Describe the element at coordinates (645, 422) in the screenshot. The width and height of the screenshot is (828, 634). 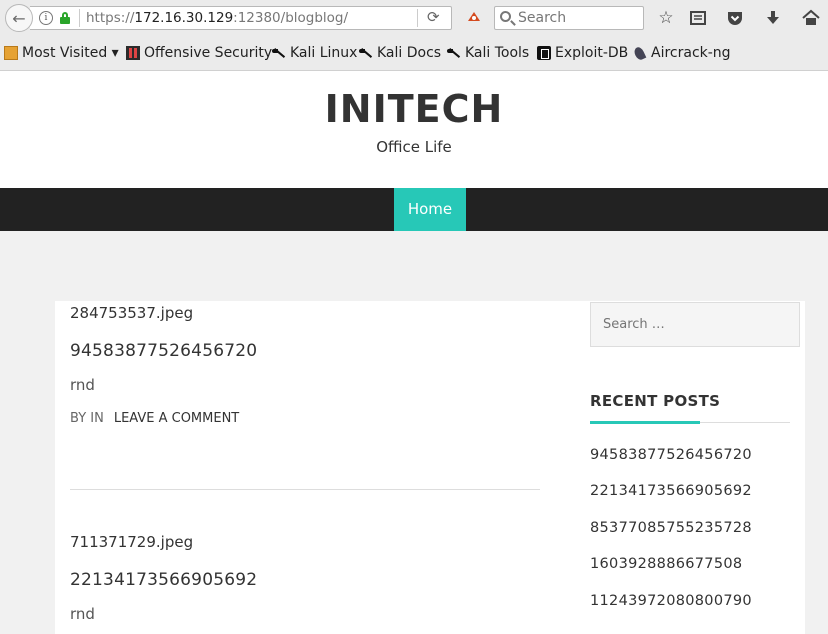
I see `heading-accent-bar` at that location.